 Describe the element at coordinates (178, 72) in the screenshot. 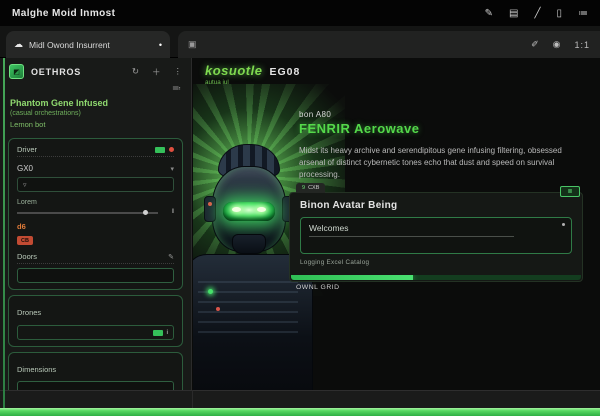

I see `kebab-menu-icon: ⋮` at that location.